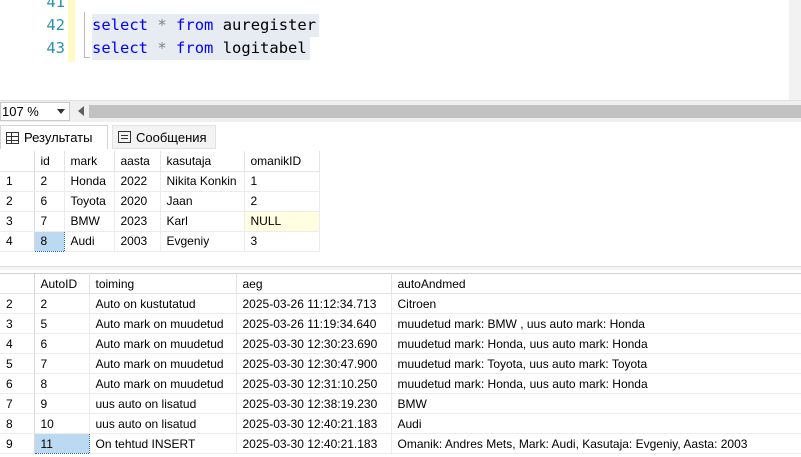 This screenshot has width=801, height=457. I want to click on table-cell: Karl, so click(202, 221).